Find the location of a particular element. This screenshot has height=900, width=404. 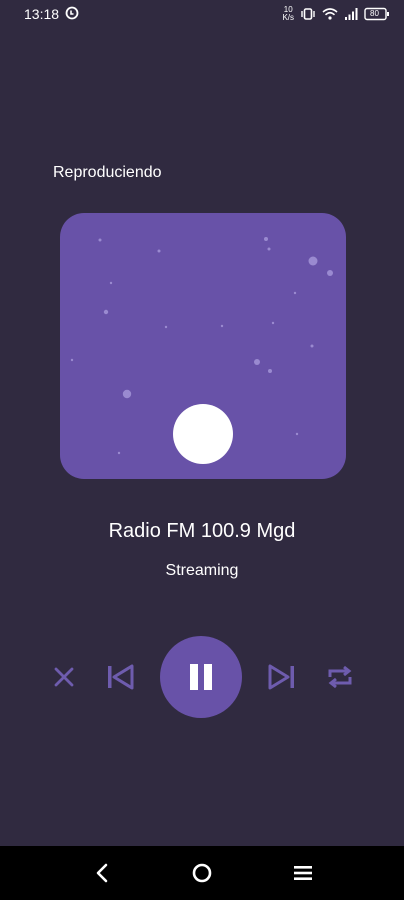

vibrate-icon is located at coordinates (308, 14).